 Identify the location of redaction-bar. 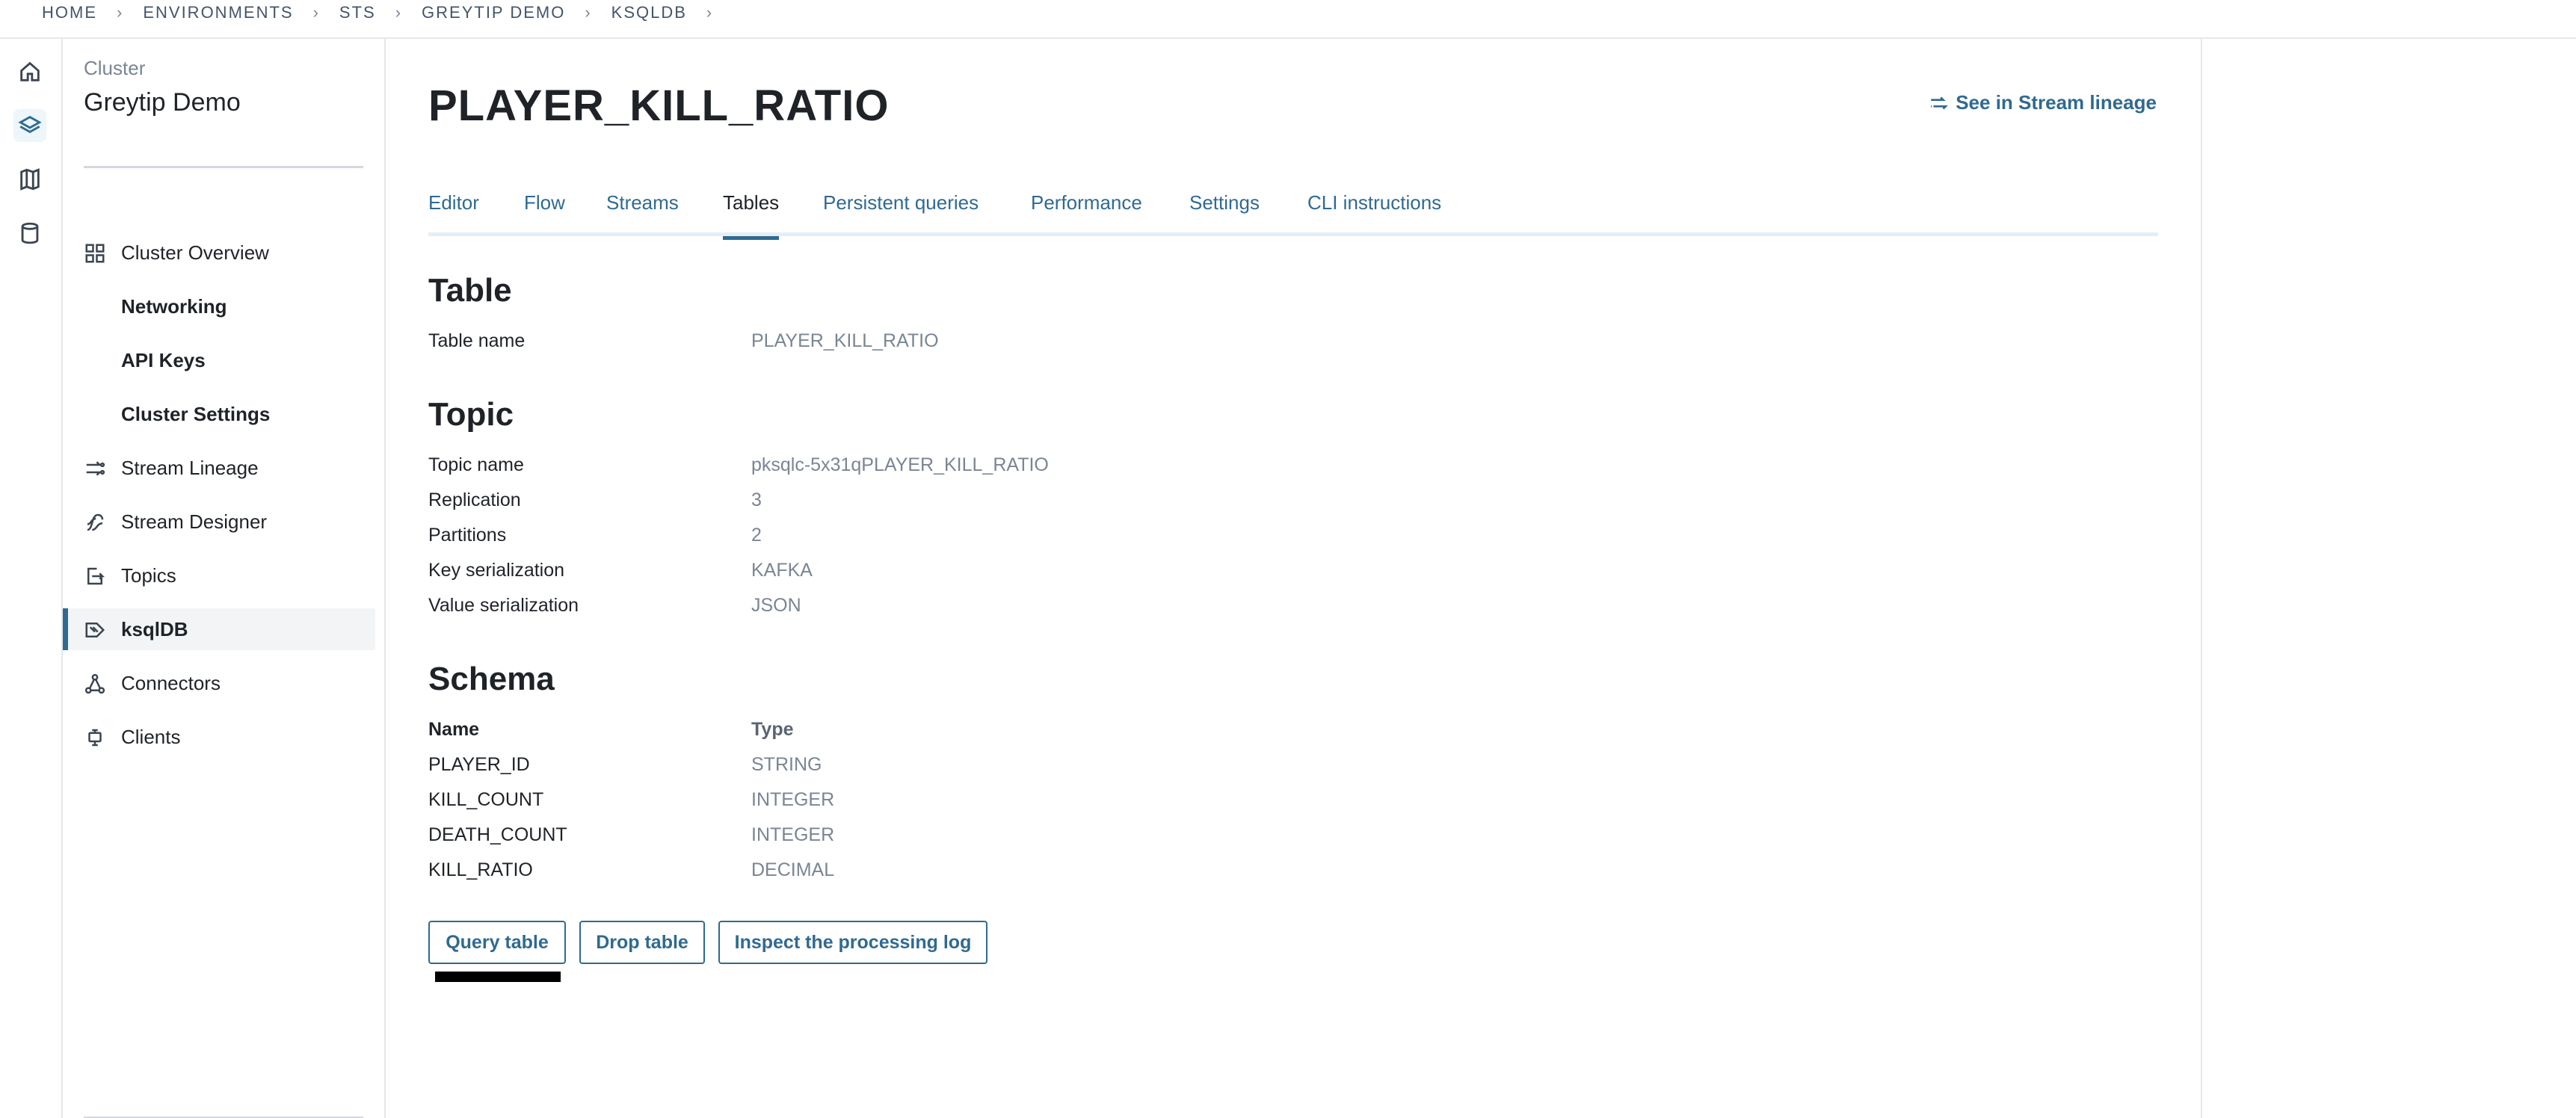
(498, 977).